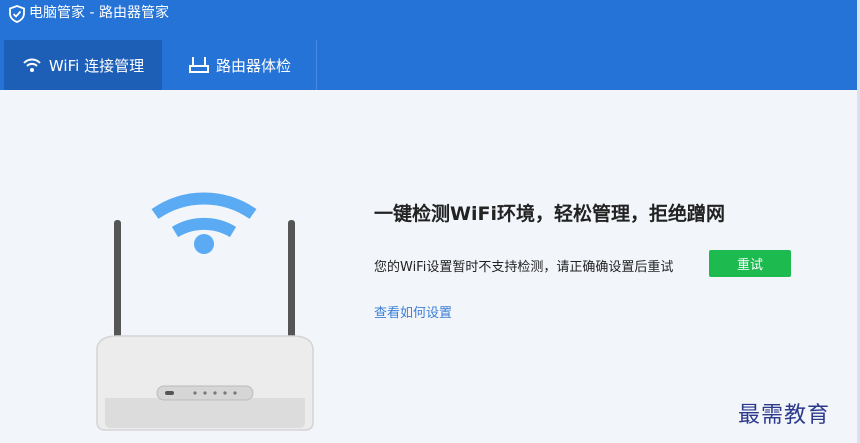 This screenshot has width=860, height=443. Describe the element at coordinates (204, 244) in the screenshot. I see `wifi-signal-dot` at that location.